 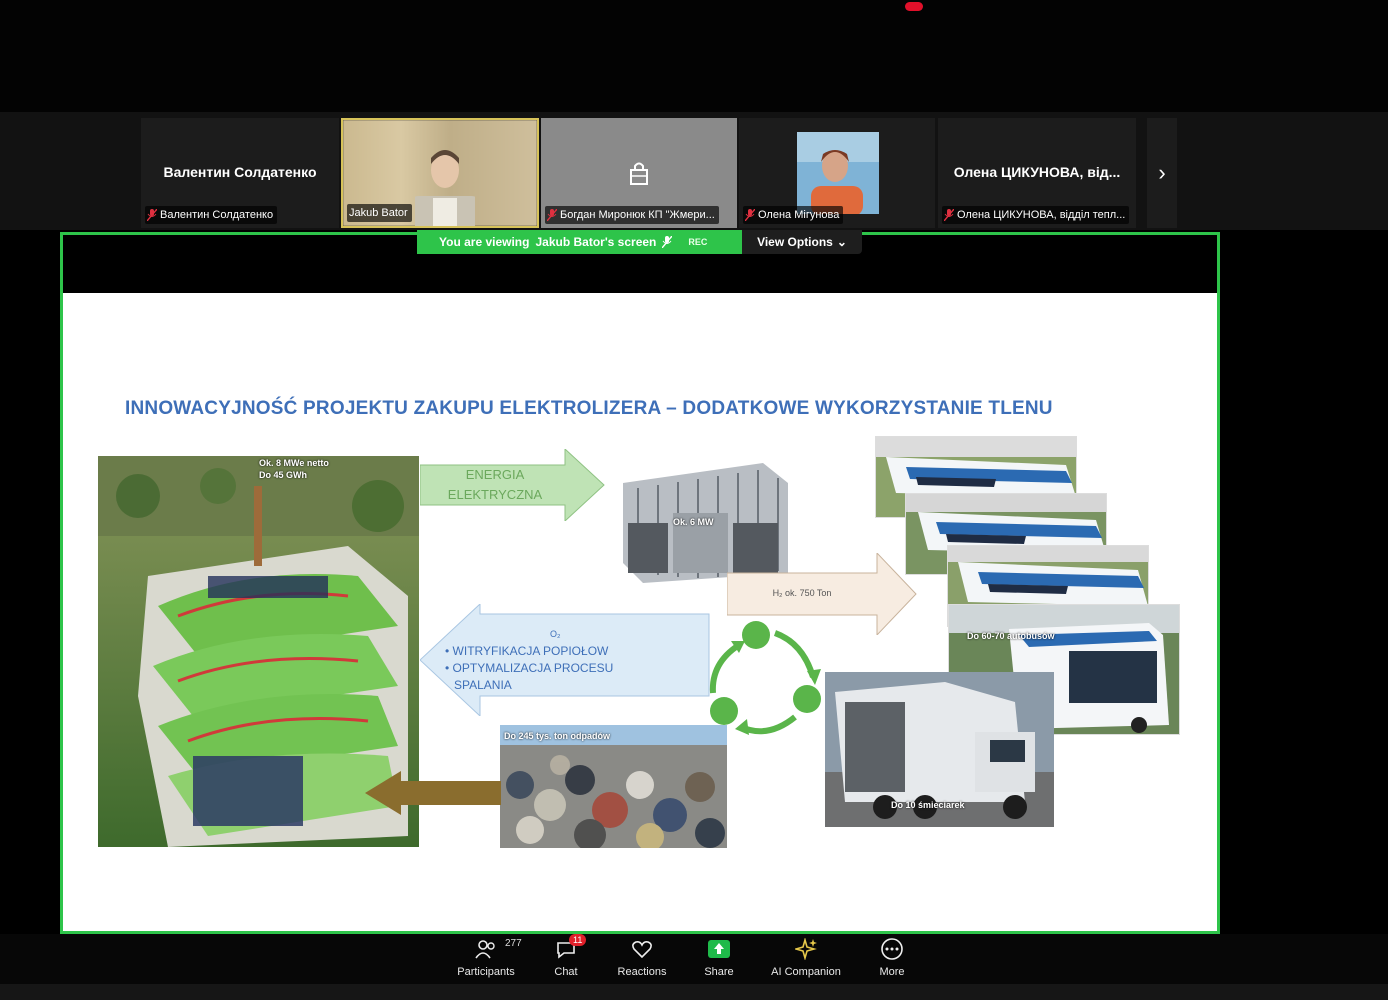 What do you see at coordinates (513, 943) in the screenshot?
I see `participants-count: 277` at bounding box center [513, 943].